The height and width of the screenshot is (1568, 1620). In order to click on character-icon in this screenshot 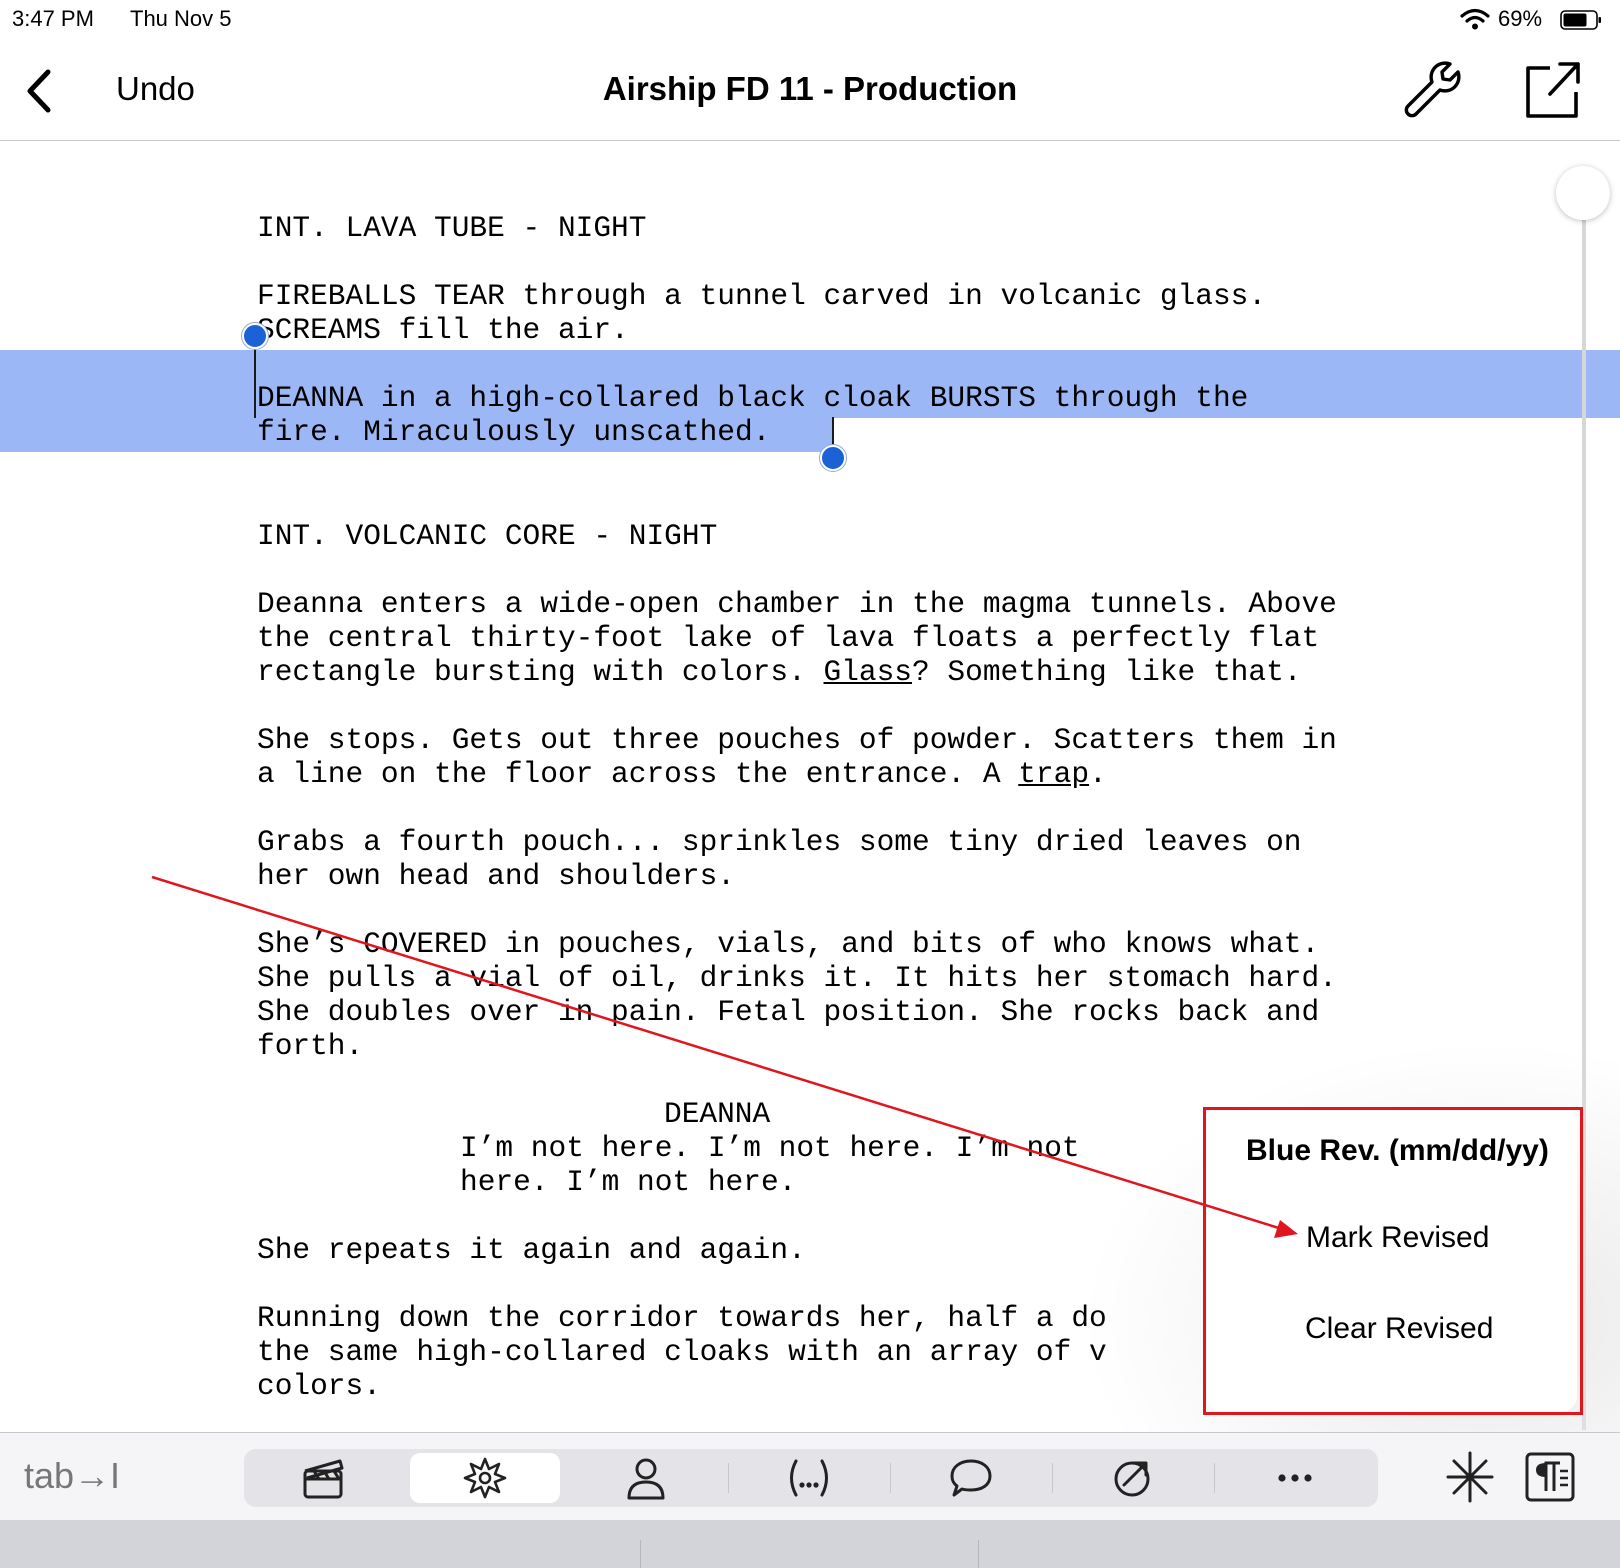, I will do `click(646, 1478)`.